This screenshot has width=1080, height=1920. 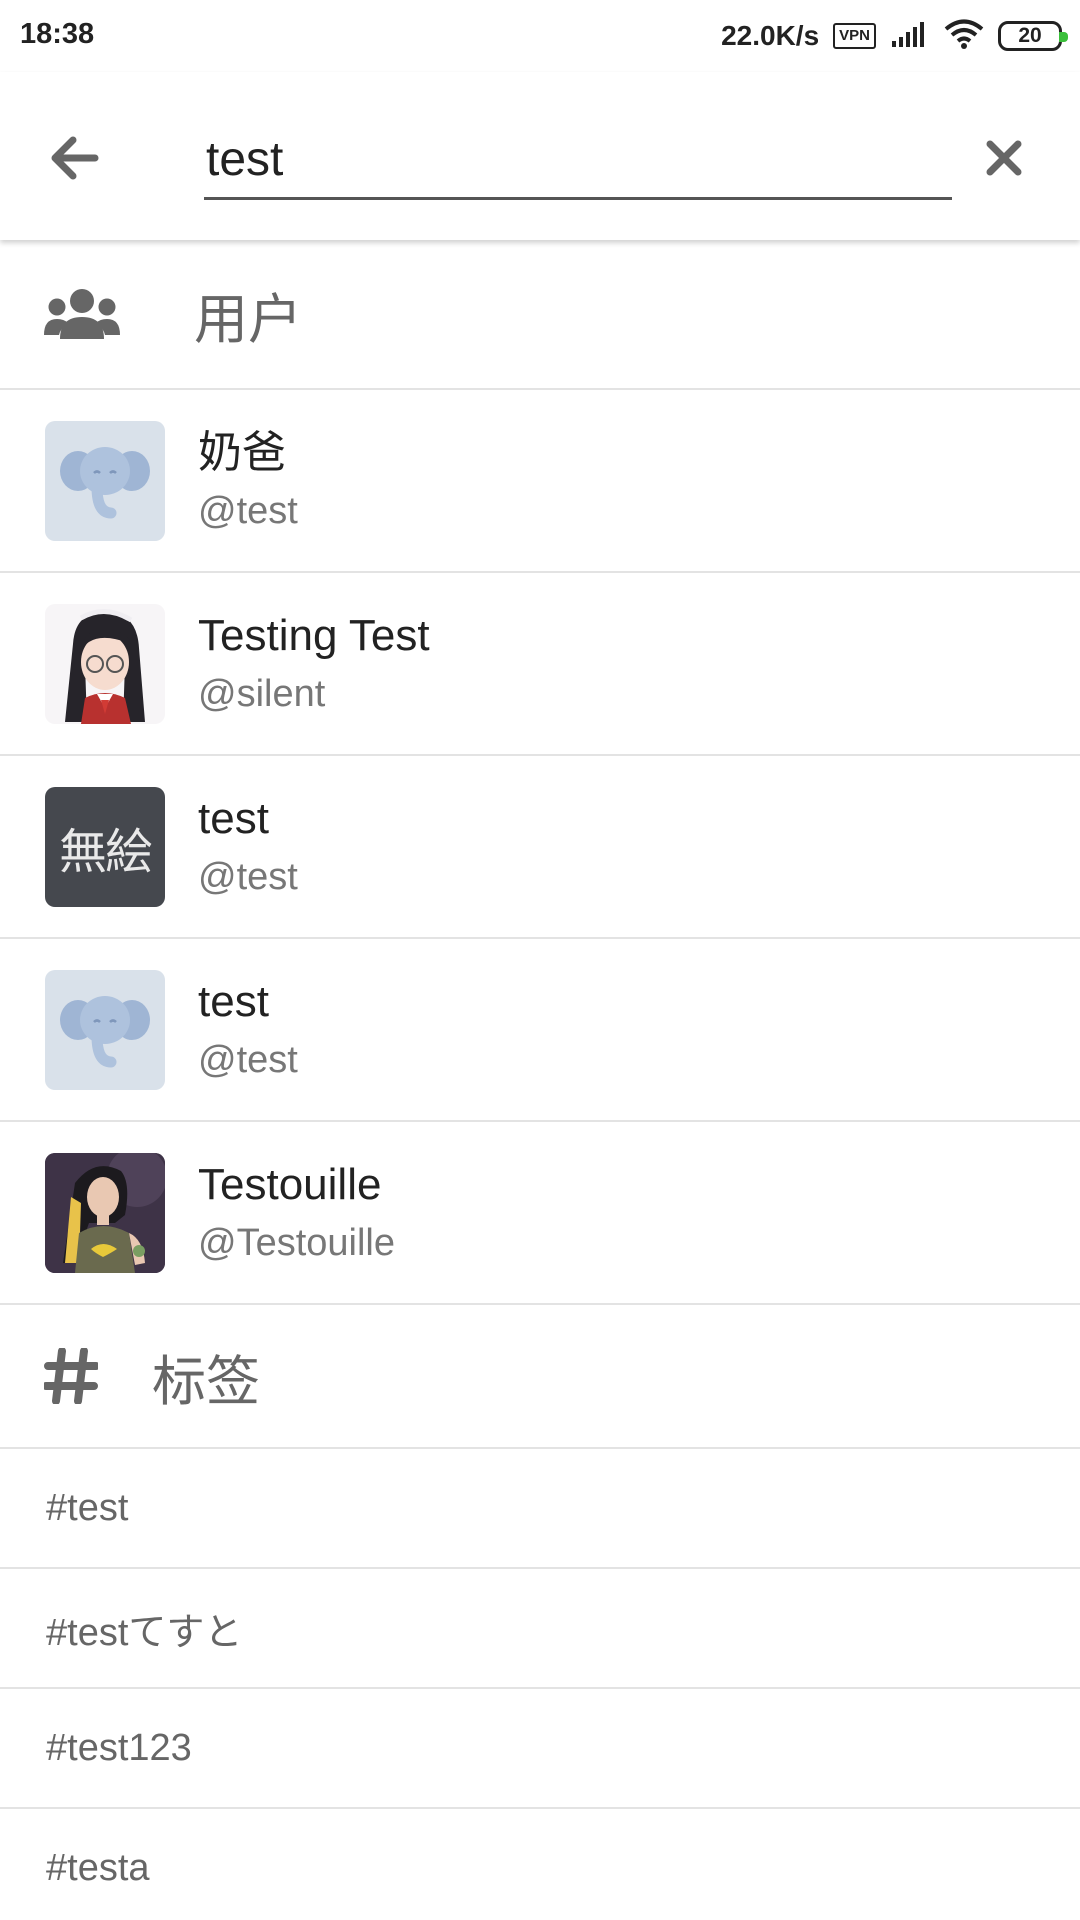 What do you see at coordinates (540, 481) in the screenshot?
I see `user-result-row: 奶爸 @test` at bounding box center [540, 481].